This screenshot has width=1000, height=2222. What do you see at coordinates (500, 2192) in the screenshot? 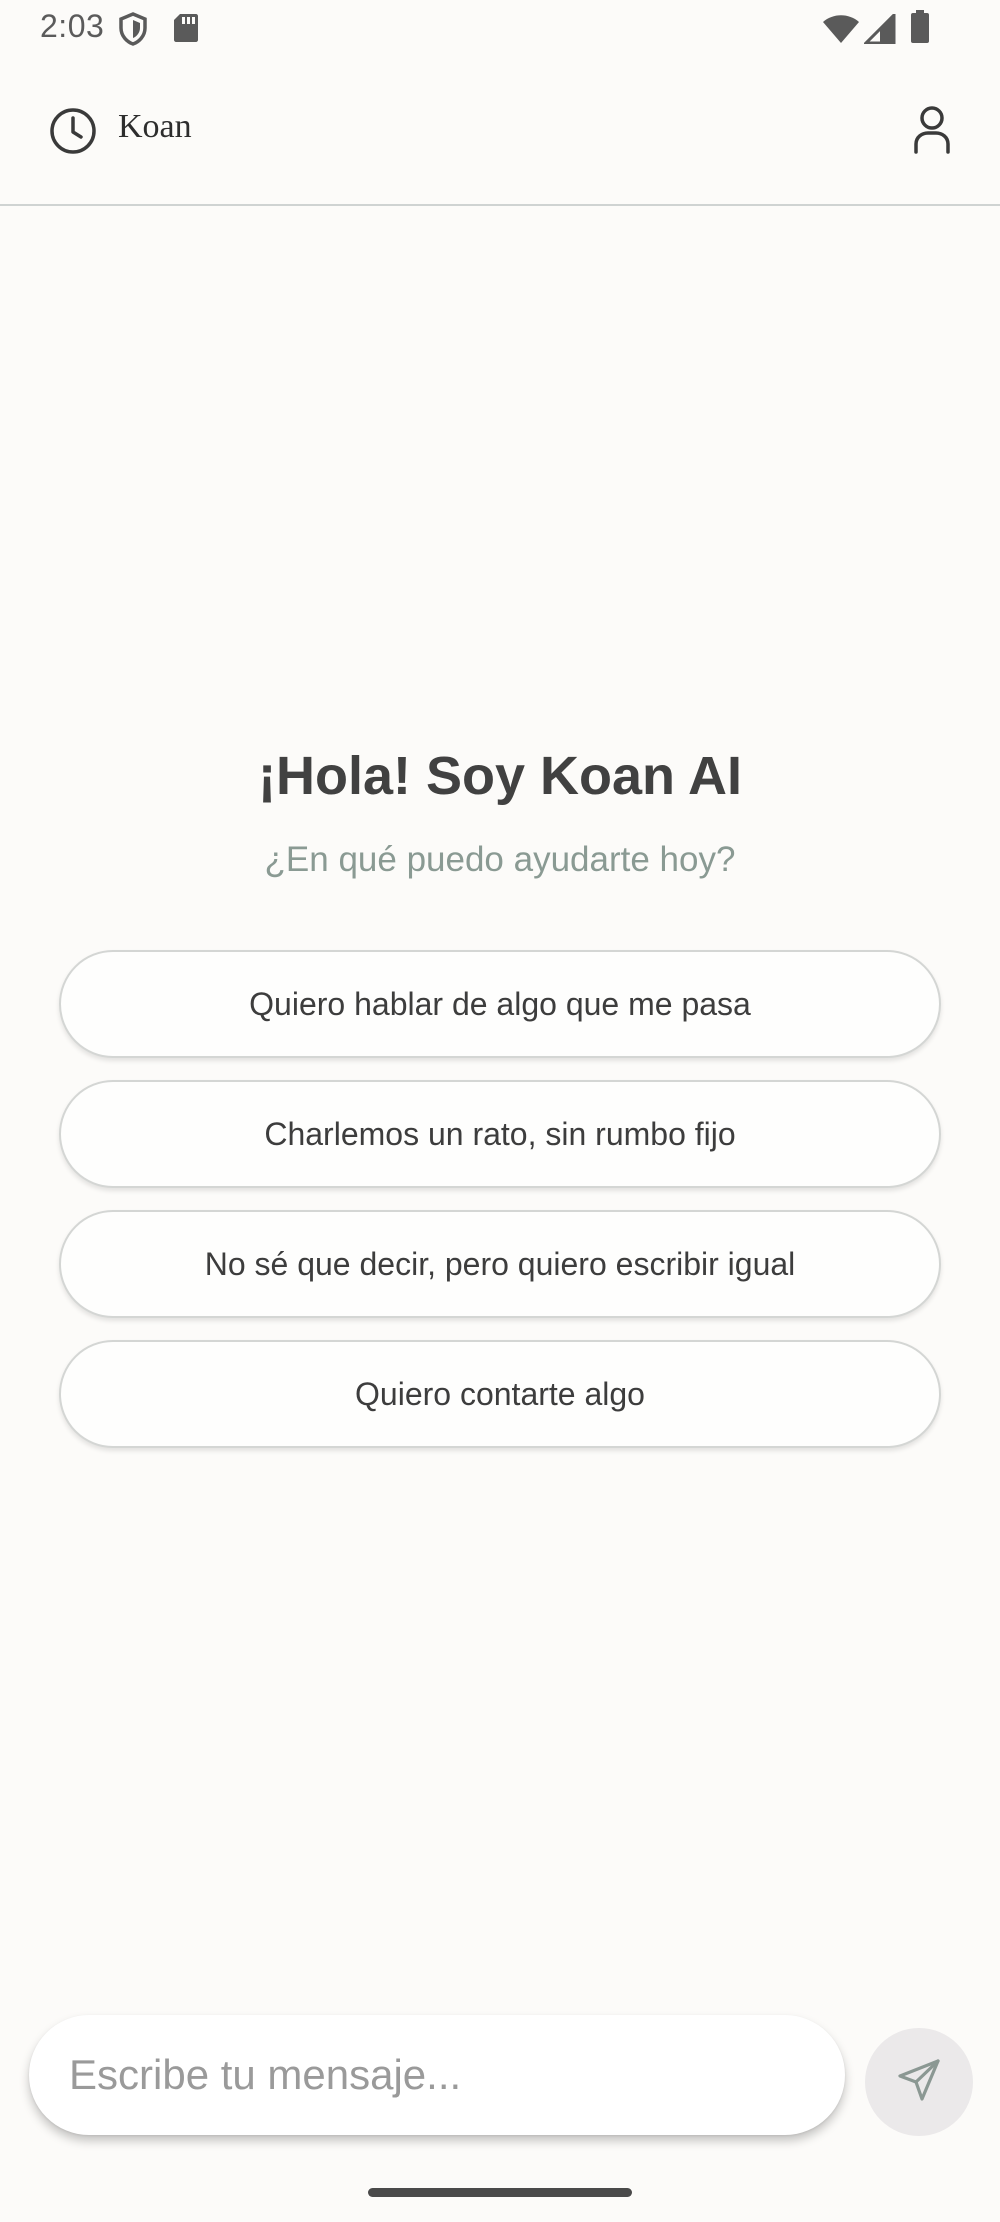
I see `home-indicator` at bounding box center [500, 2192].